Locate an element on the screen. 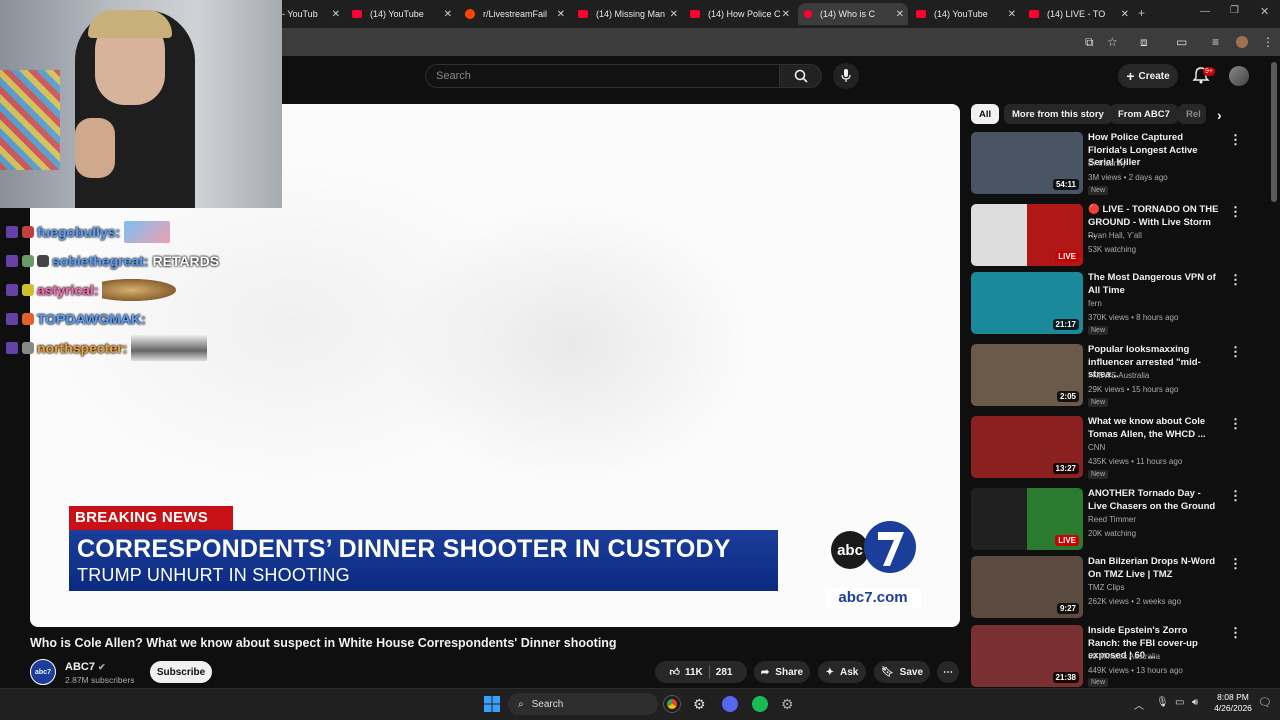 The image size is (1280, 720). taskbar-search: ⌕ Search is located at coordinates (583, 704).